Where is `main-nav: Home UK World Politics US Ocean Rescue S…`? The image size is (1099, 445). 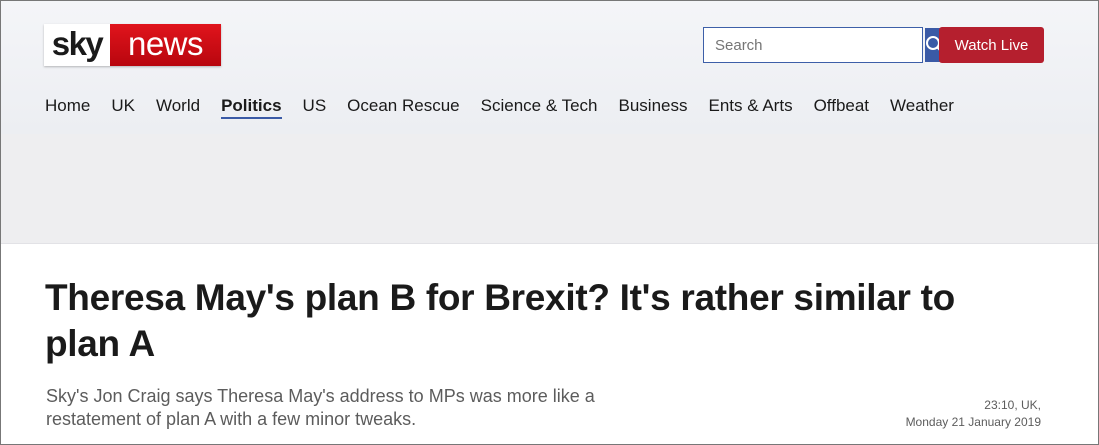 main-nav: Home UK World Politics US Ocean Rescue S… is located at coordinates (510, 107).